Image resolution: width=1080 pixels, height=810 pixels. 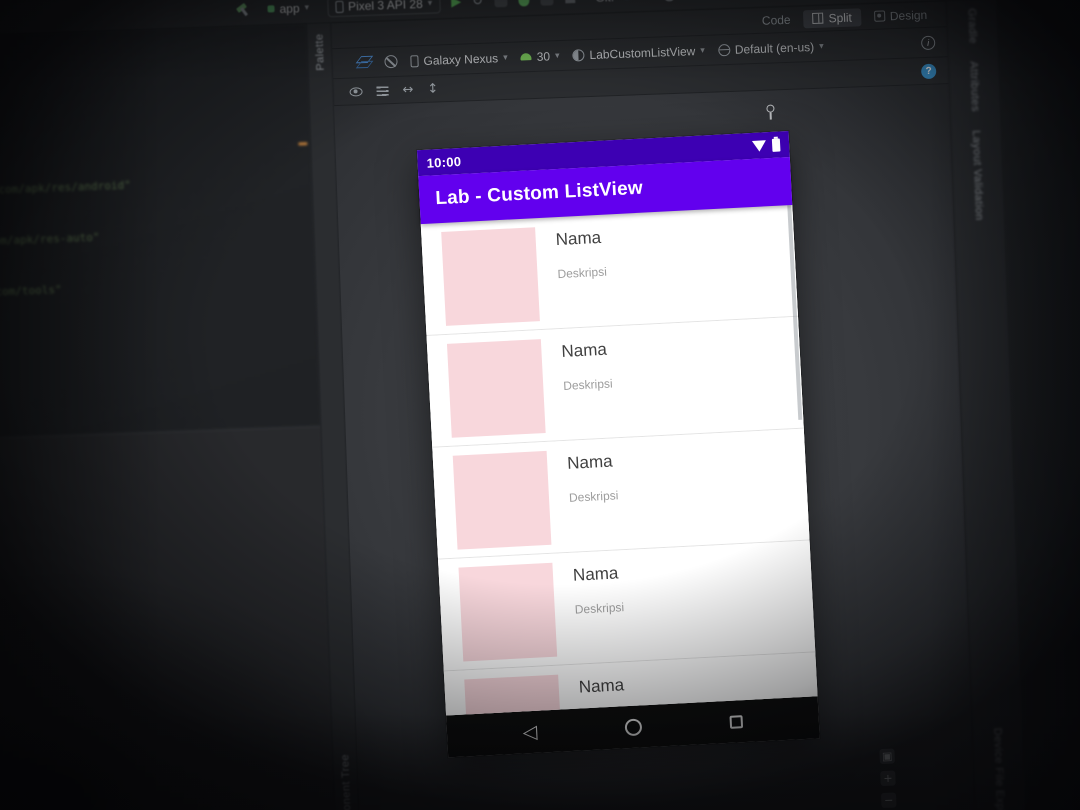 What do you see at coordinates (604, 2) in the screenshot?
I see `git-label: Git:` at bounding box center [604, 2].